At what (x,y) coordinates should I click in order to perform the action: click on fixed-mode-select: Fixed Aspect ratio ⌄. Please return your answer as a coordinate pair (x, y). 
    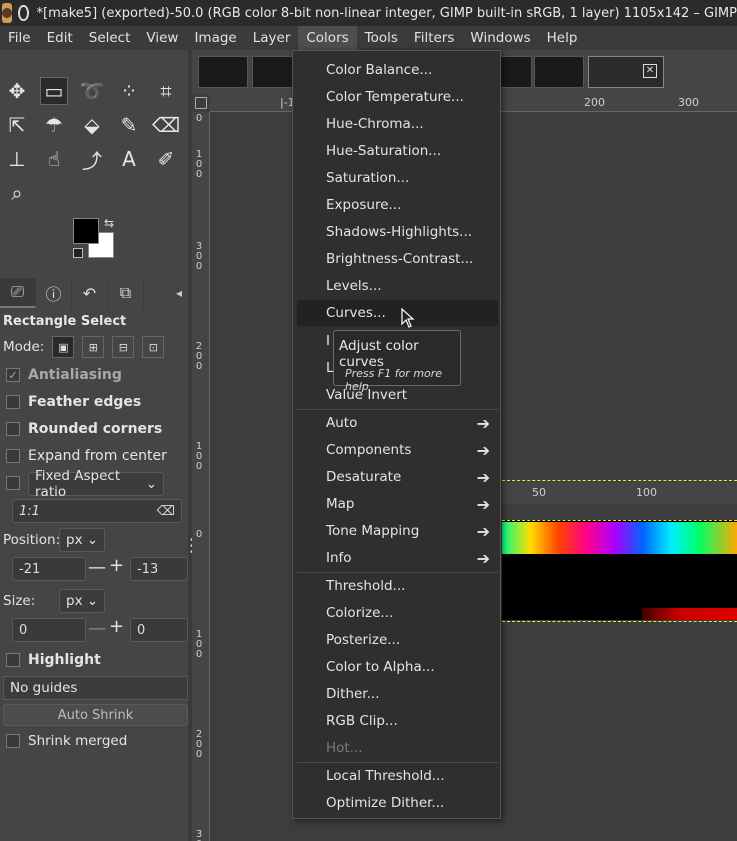
    Looking at the image, I should click on (96, 484).